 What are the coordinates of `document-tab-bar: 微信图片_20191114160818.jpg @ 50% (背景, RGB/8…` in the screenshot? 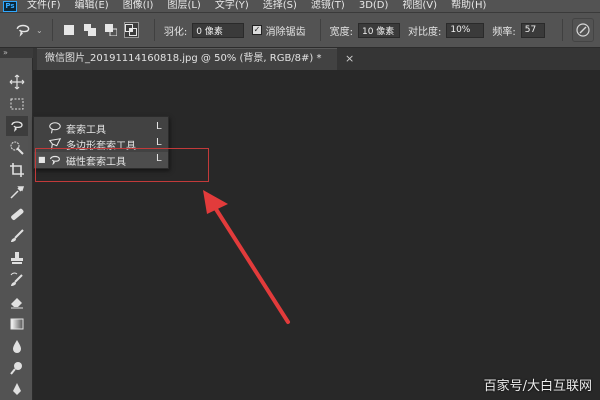 It's located at (316, 59).